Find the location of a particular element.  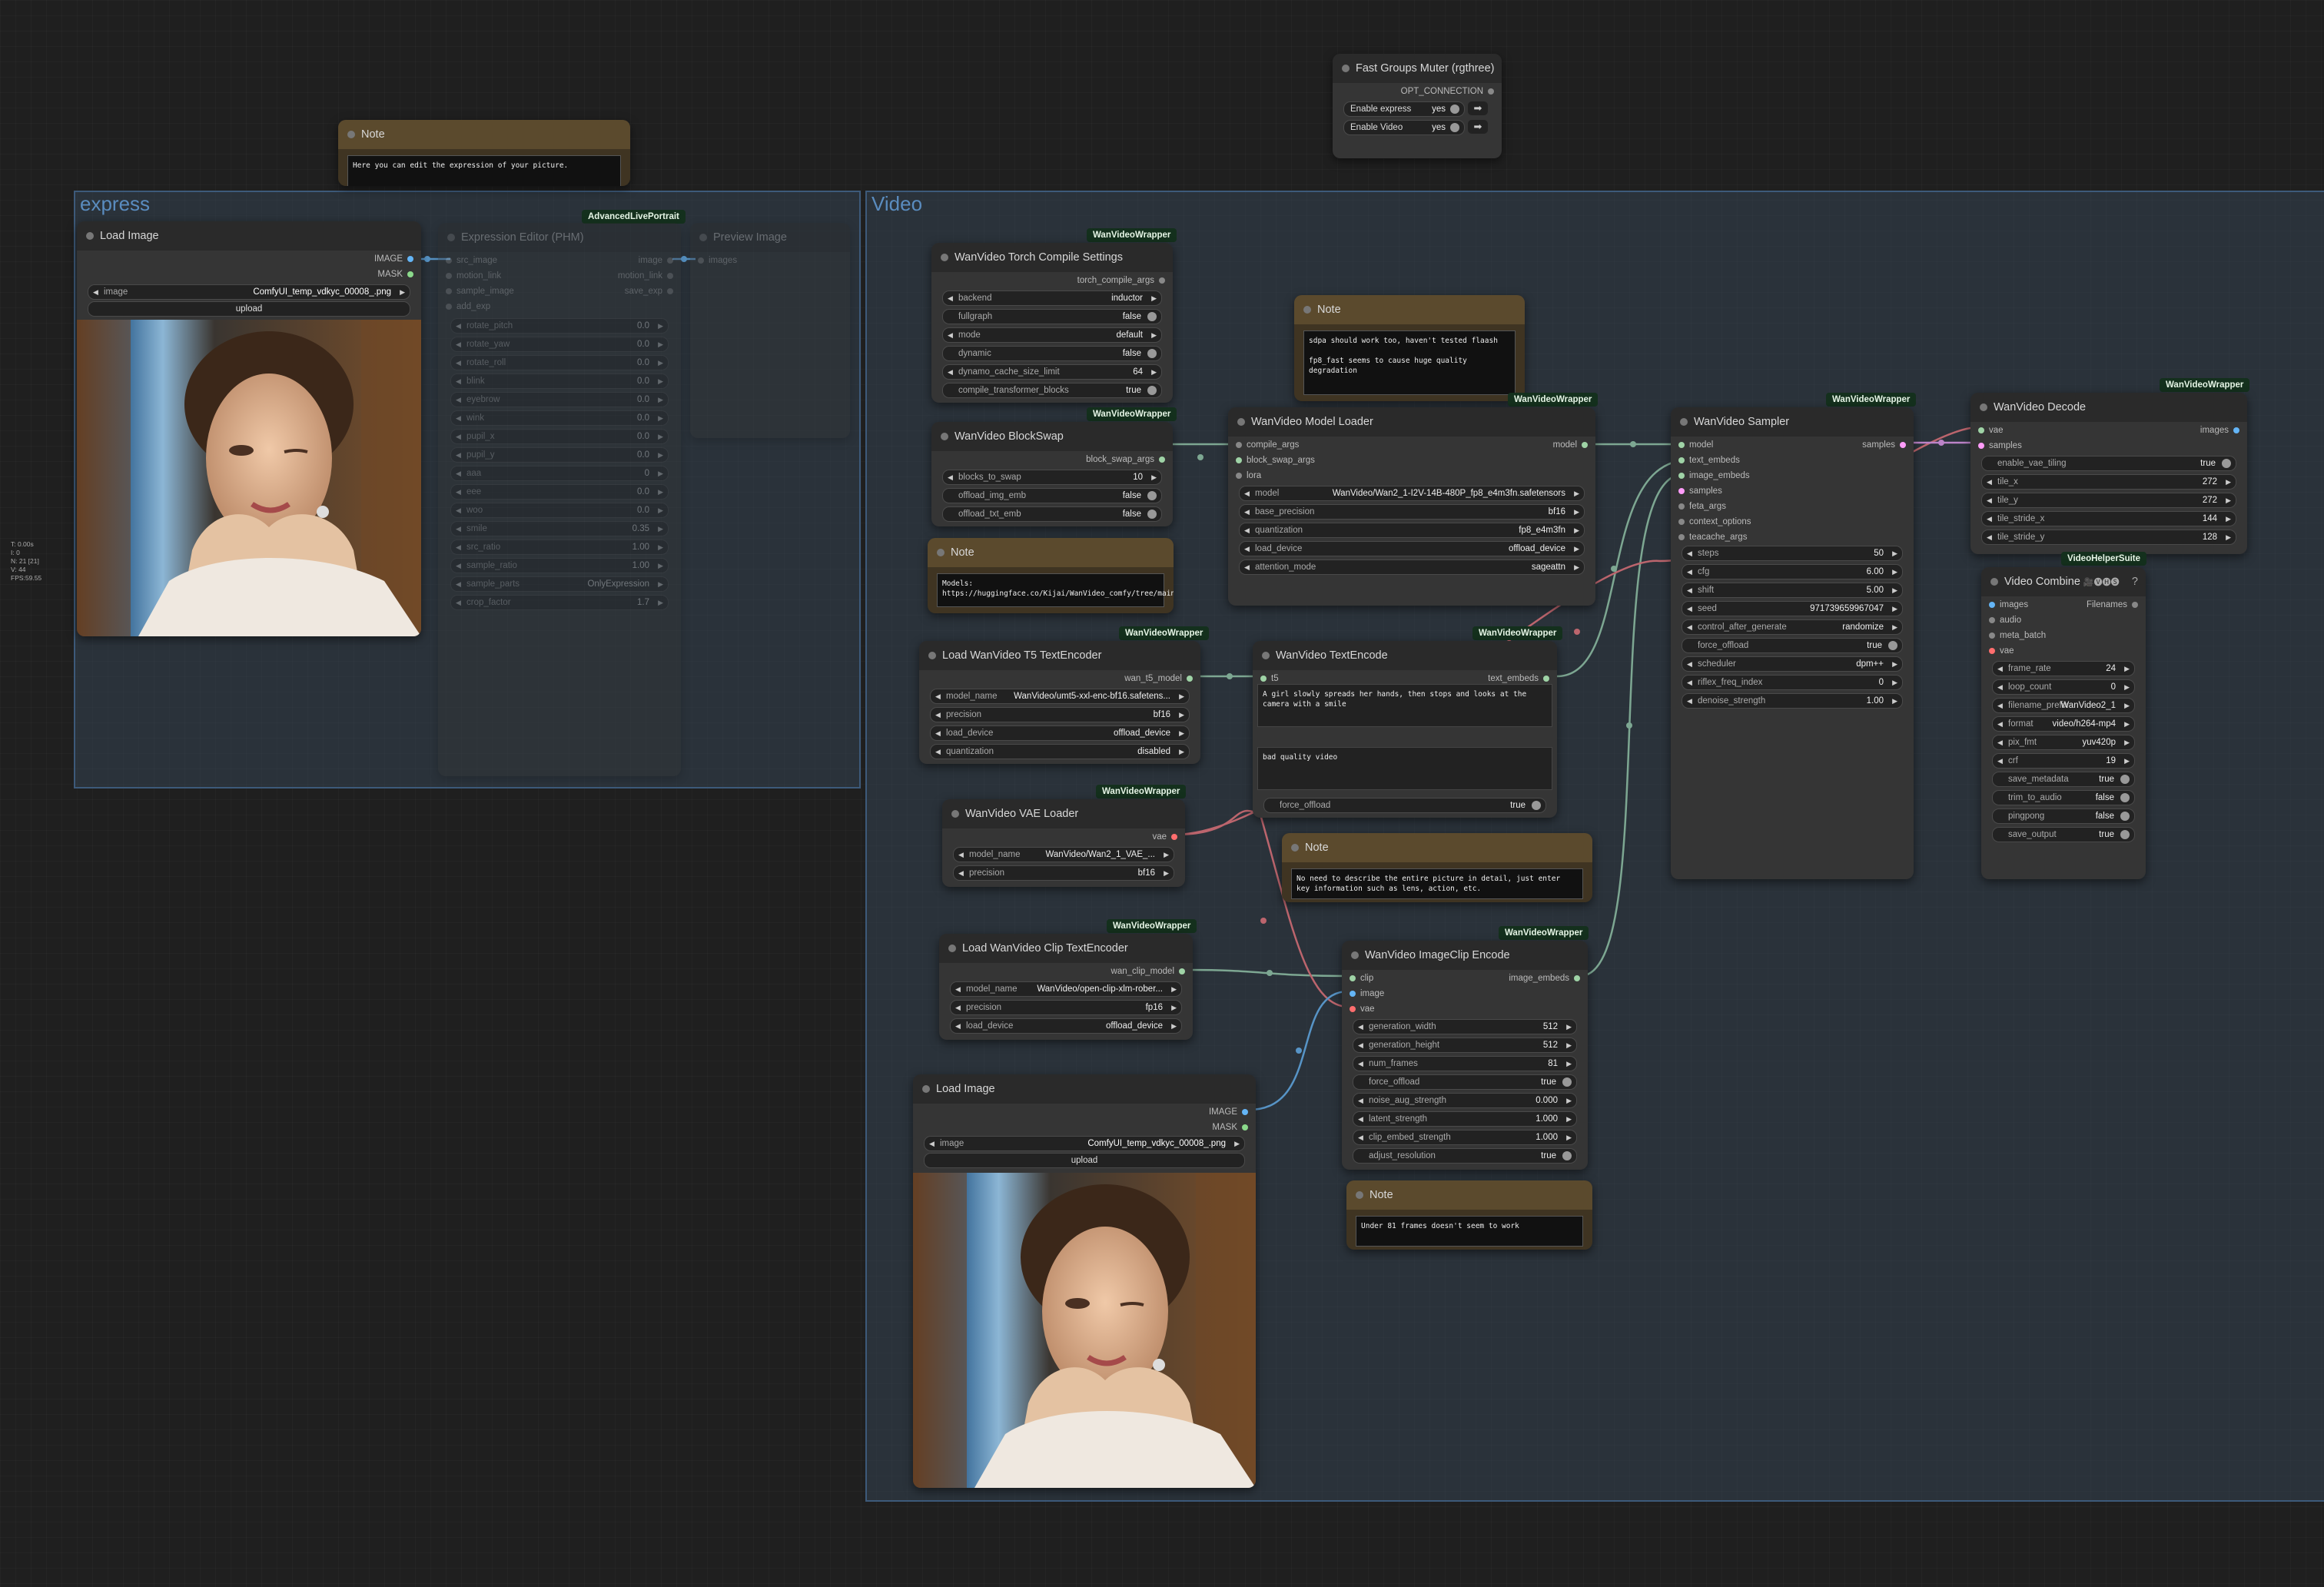

quantization-widget: ◀ quantization fp8_e4m3fn ▶ is located at coordinates (1412, 530).